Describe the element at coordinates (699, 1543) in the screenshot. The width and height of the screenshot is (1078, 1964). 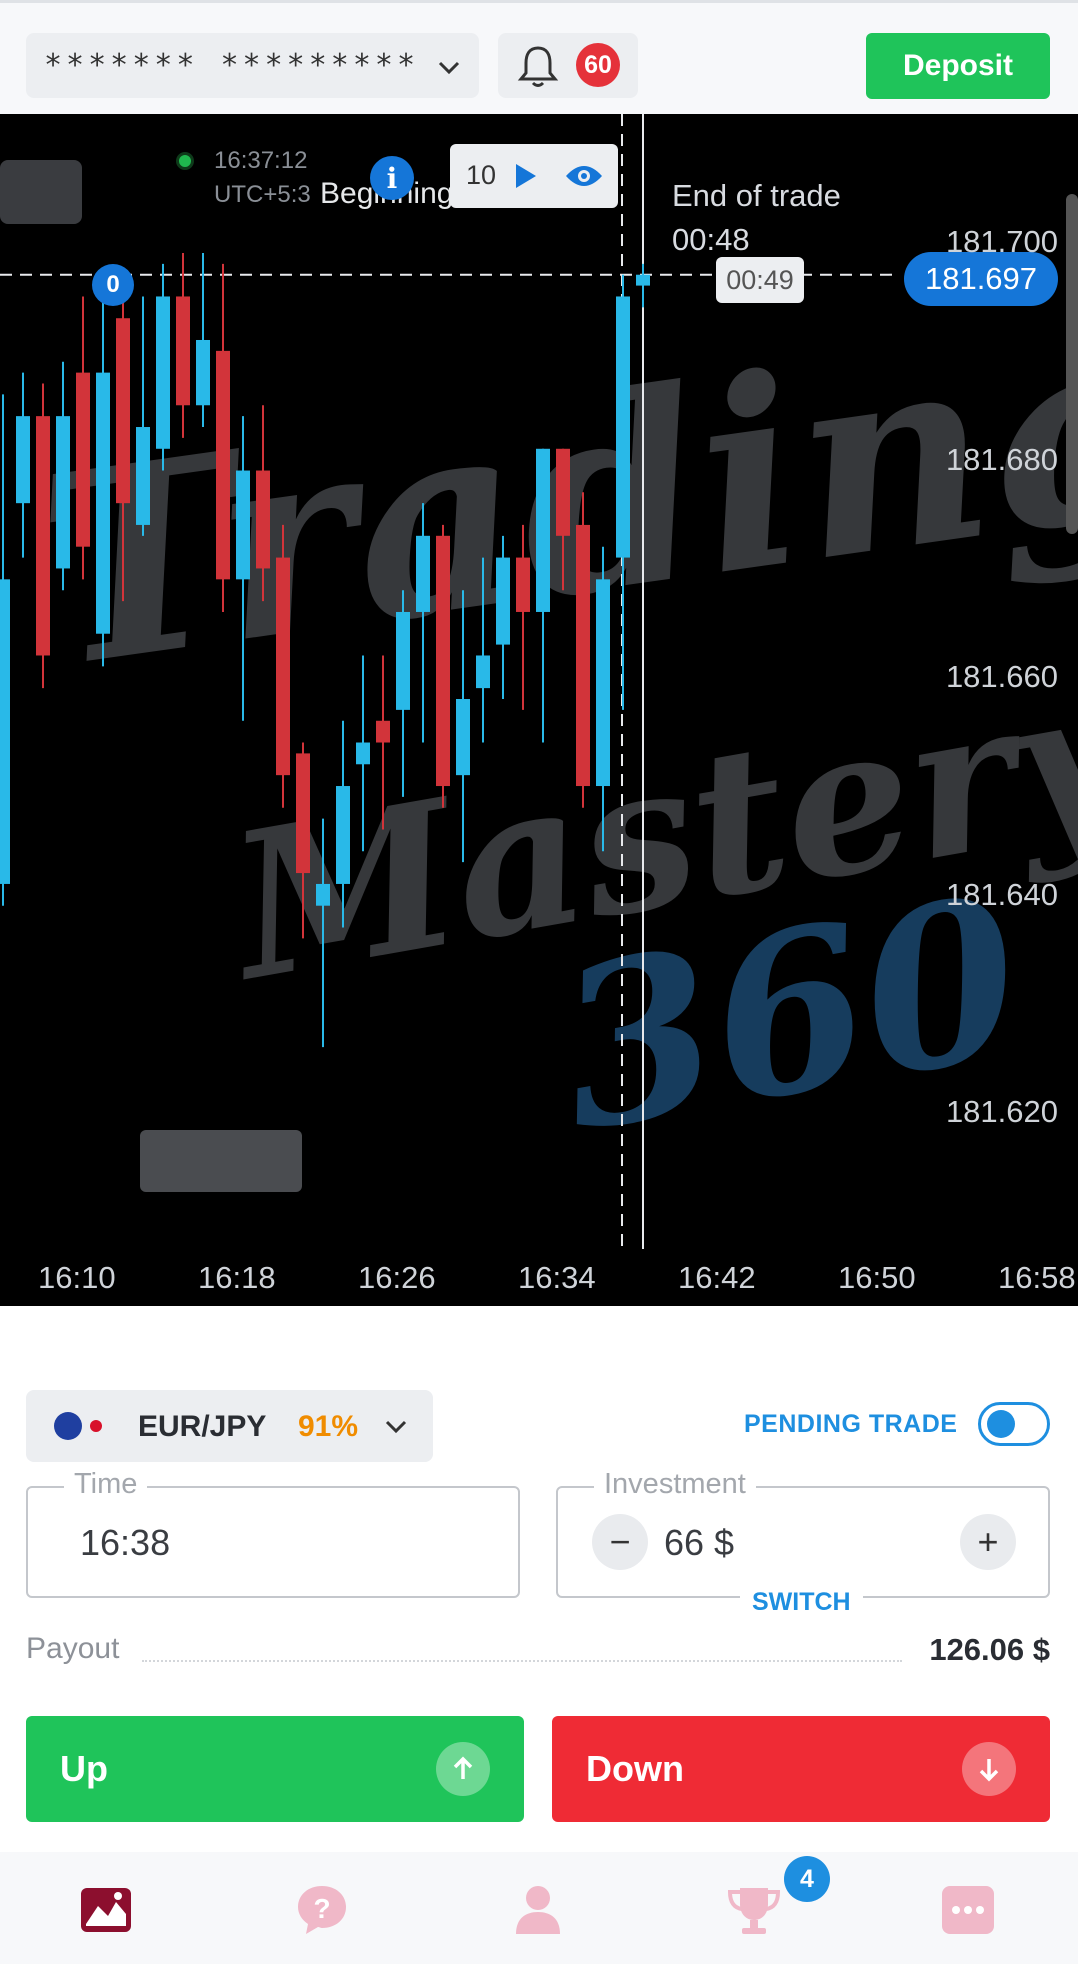
I see `investment-field-value: 66 $` at that location.